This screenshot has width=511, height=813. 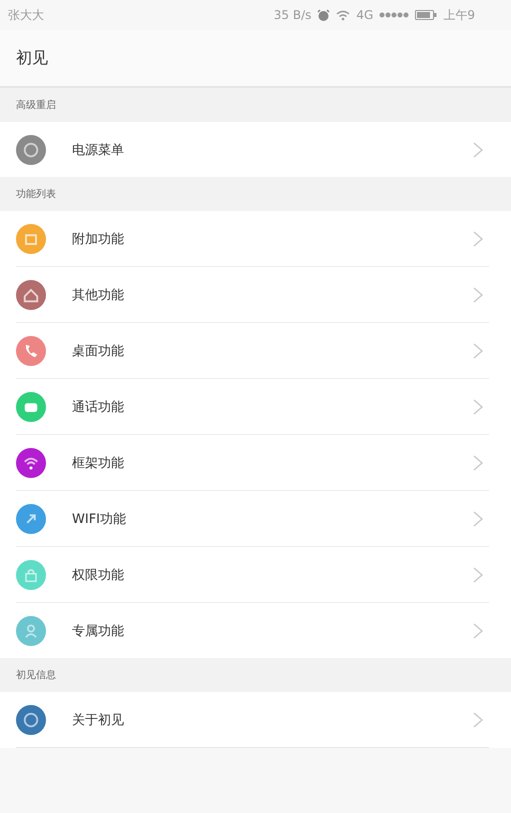 I want to click on menu-item: 其他功能, so click(x=272, y=295).